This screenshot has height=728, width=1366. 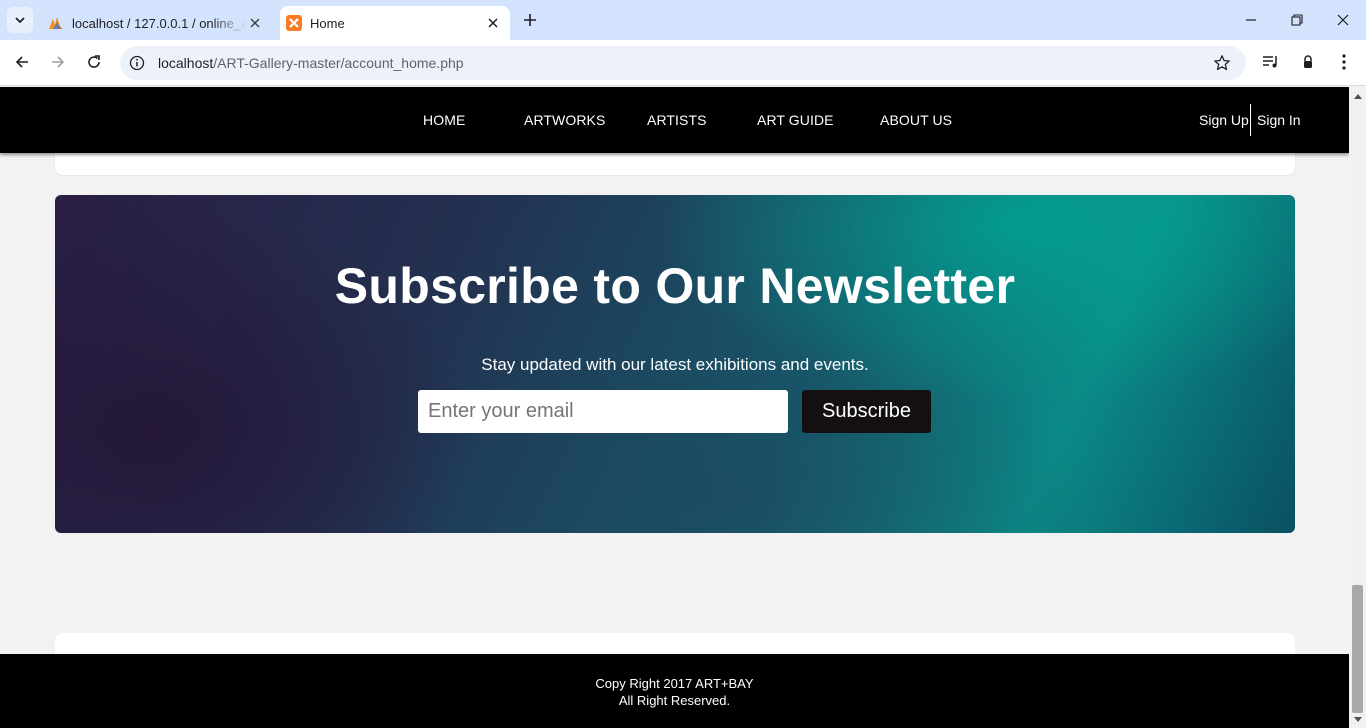 I want to click on back-button, so click(x=22, y=62).